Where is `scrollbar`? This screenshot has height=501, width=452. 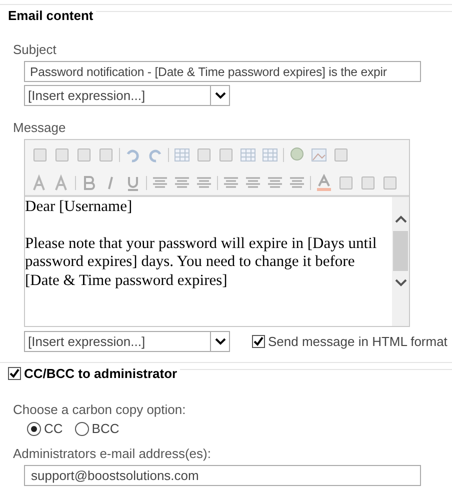 scrollbar is located at coordinates (400, 261).